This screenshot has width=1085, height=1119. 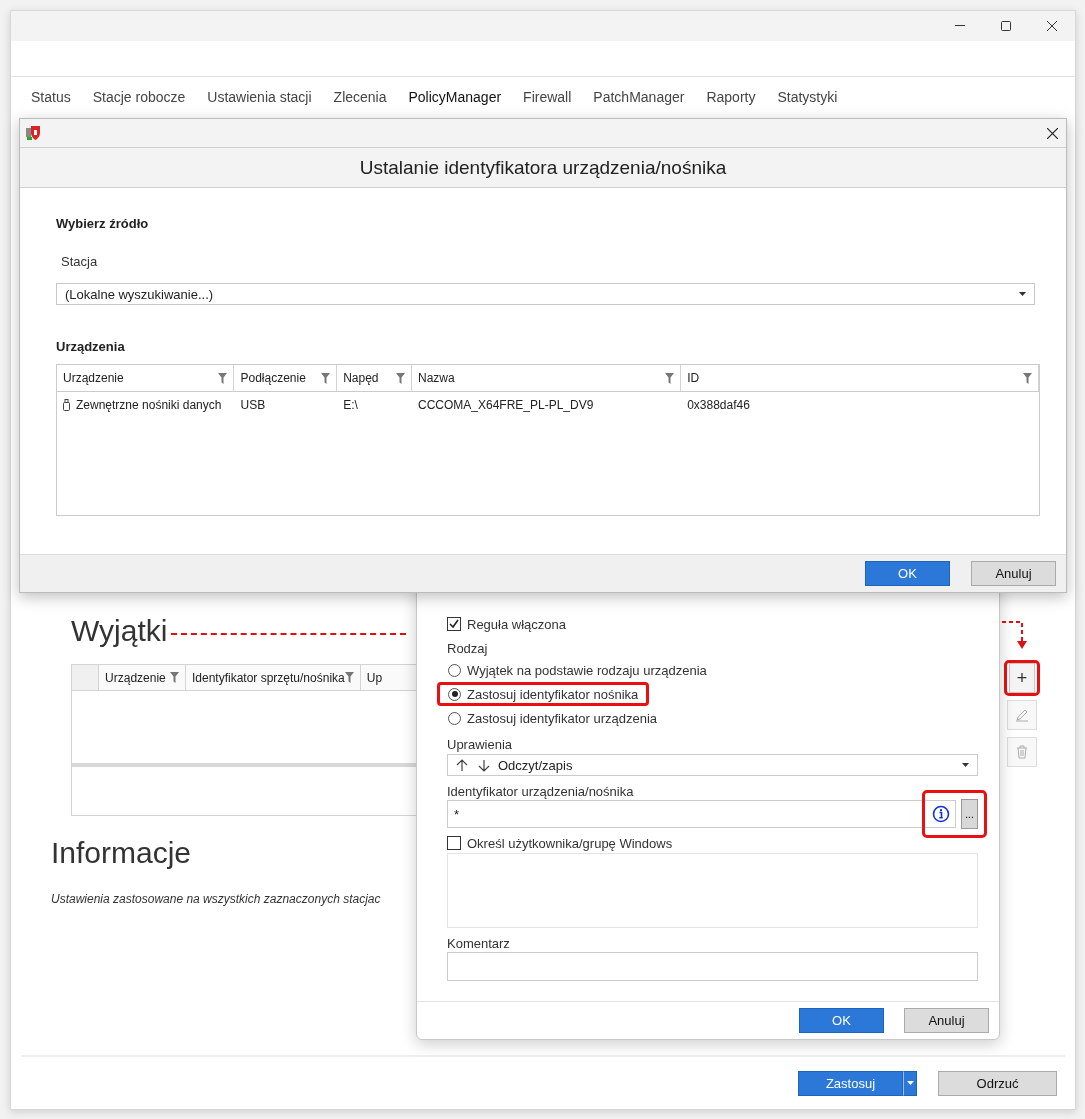 I want to click on section-heading: Wybierz źródło, so click(x=103, y=223).